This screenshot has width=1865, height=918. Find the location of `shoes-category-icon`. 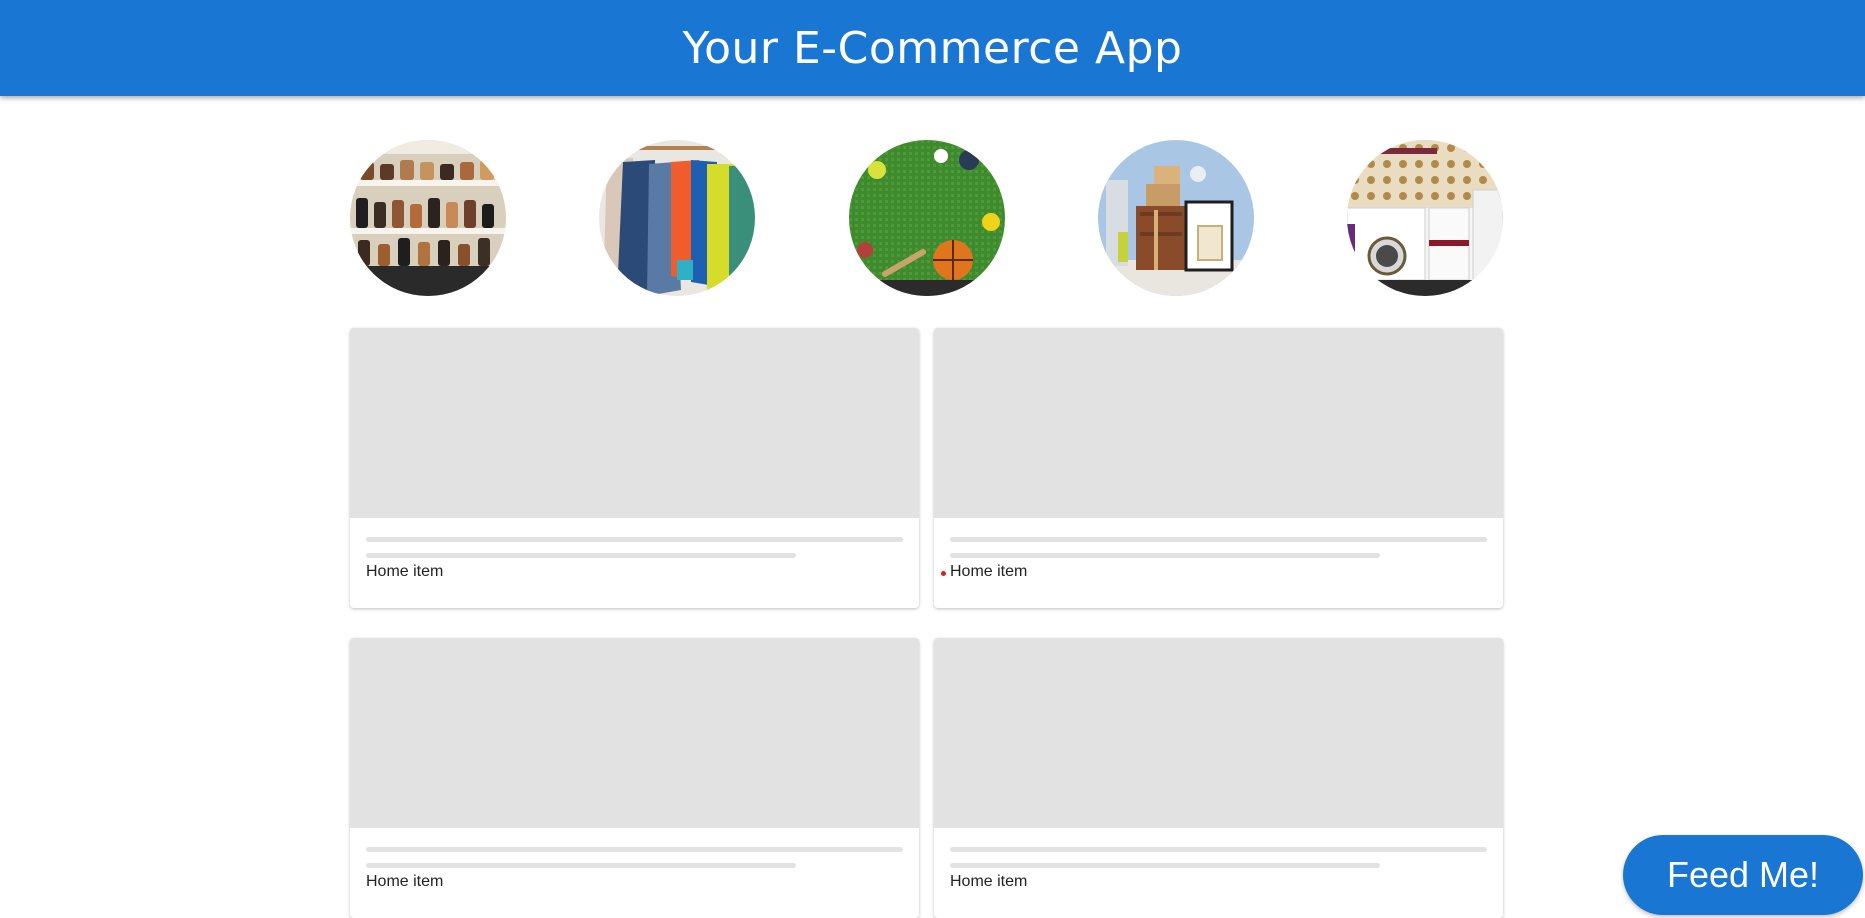

shoes-category-icon is located at coordinates (428, 218).